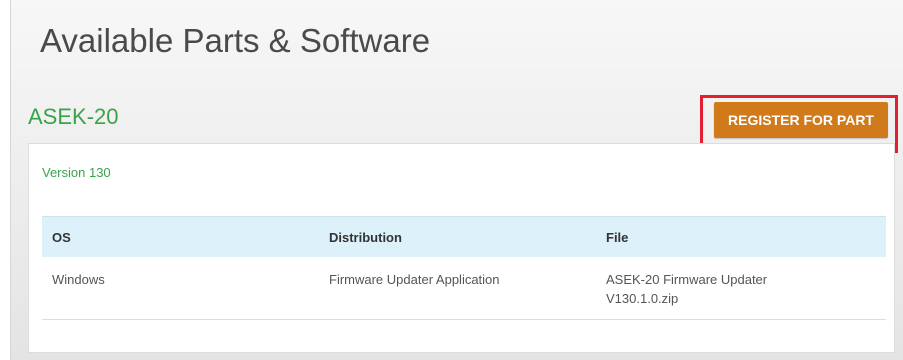  I want to click on column-header-os: OS, so click(61, 237).